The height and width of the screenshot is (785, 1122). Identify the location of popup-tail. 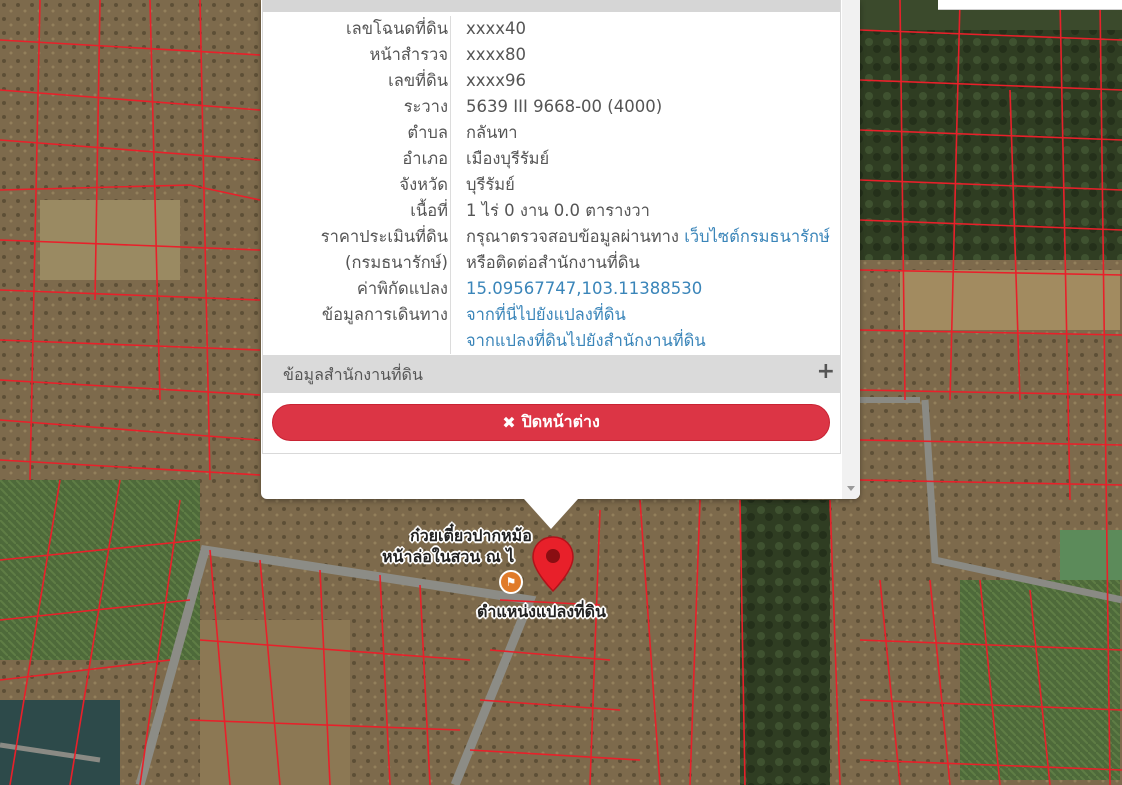
(551, 514).